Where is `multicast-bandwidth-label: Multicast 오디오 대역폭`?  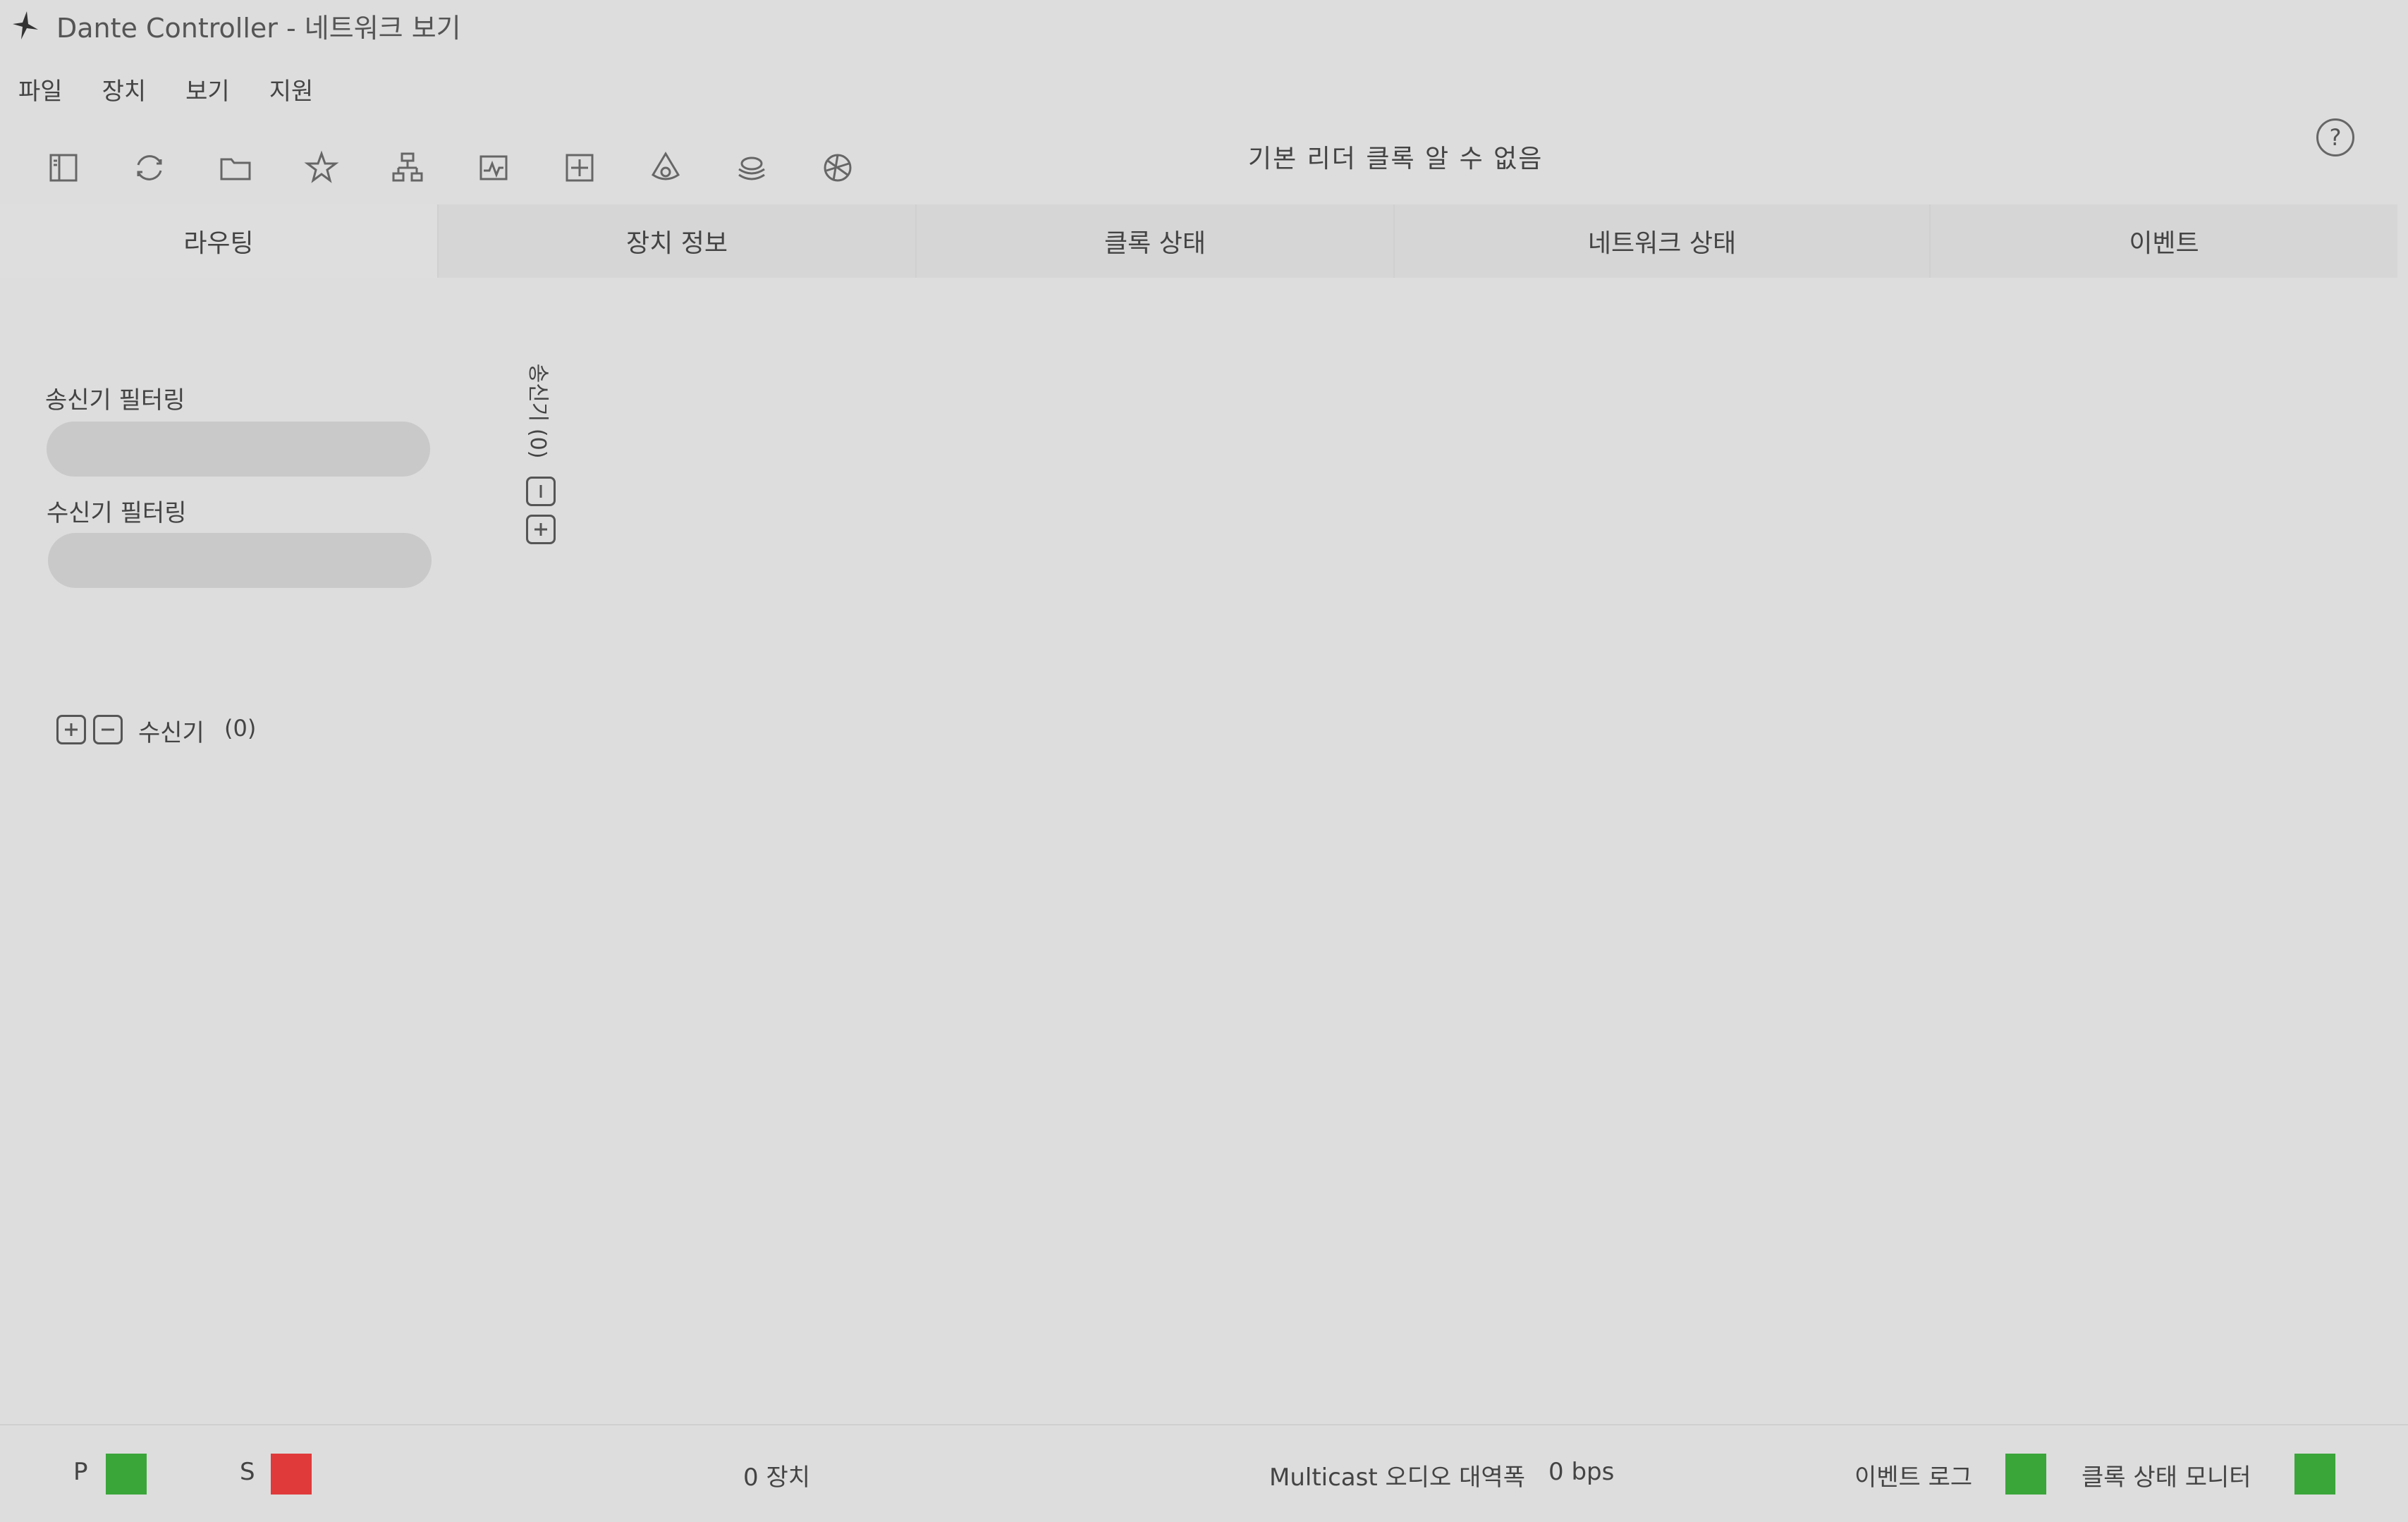 multicast-bandwidth-label: Multicast 오디오 대역폭 is located at coordinates (1397, 1477).